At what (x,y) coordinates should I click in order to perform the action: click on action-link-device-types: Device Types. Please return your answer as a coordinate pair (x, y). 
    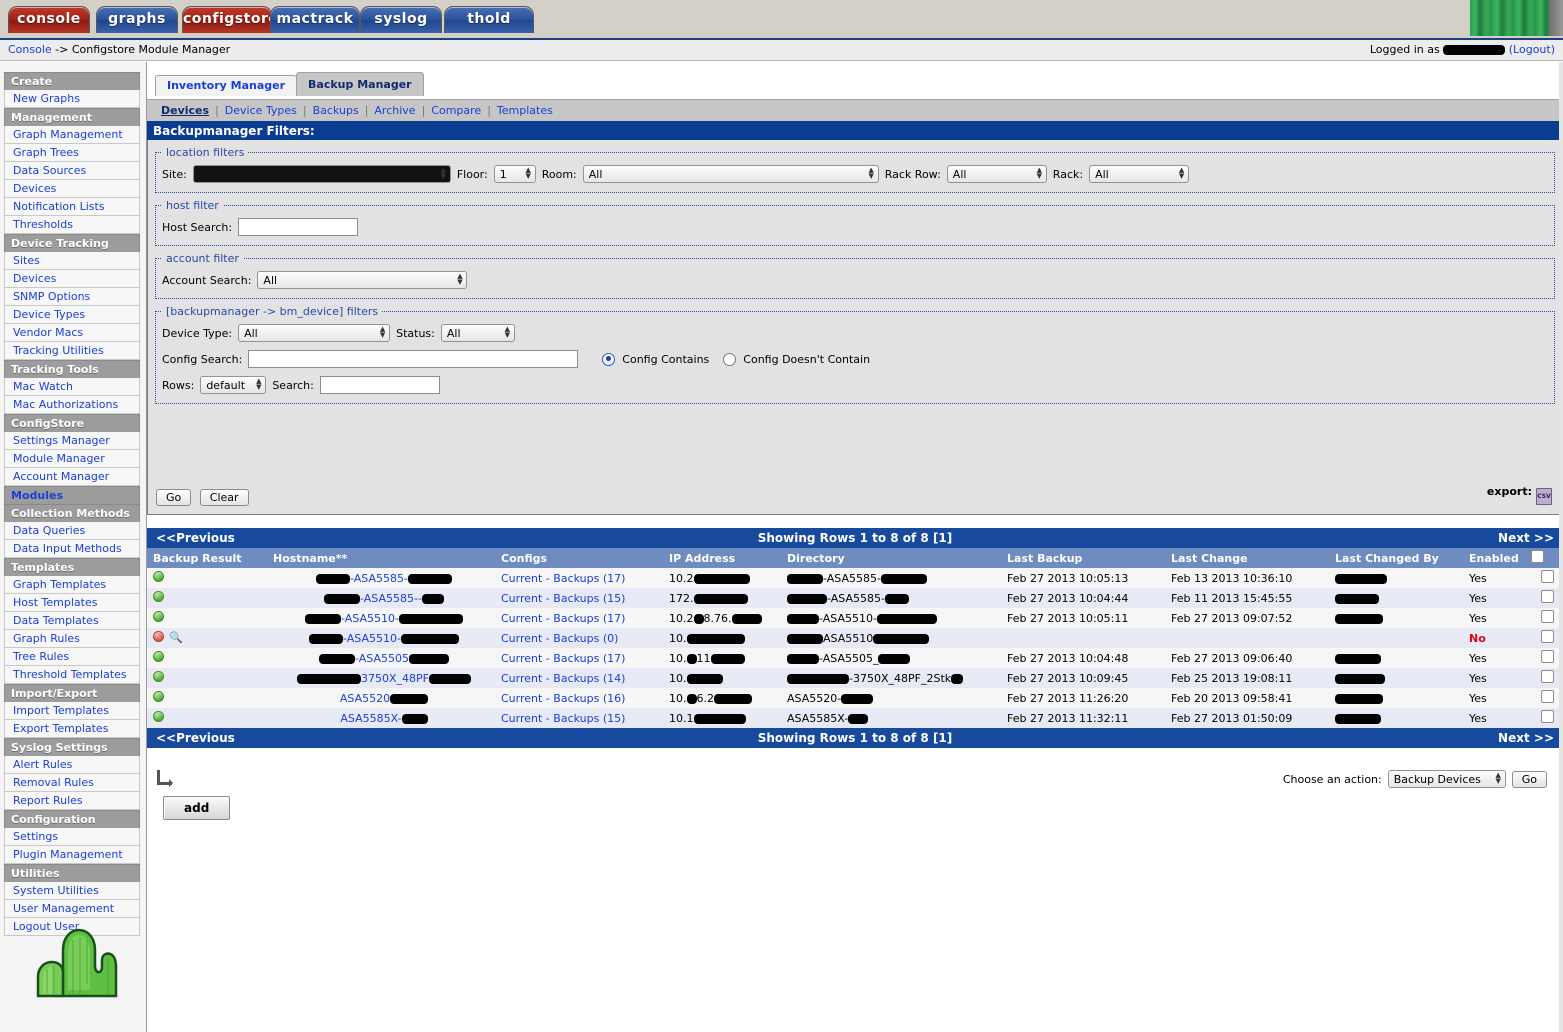
    Looking at the image, I should click on (261, 110).